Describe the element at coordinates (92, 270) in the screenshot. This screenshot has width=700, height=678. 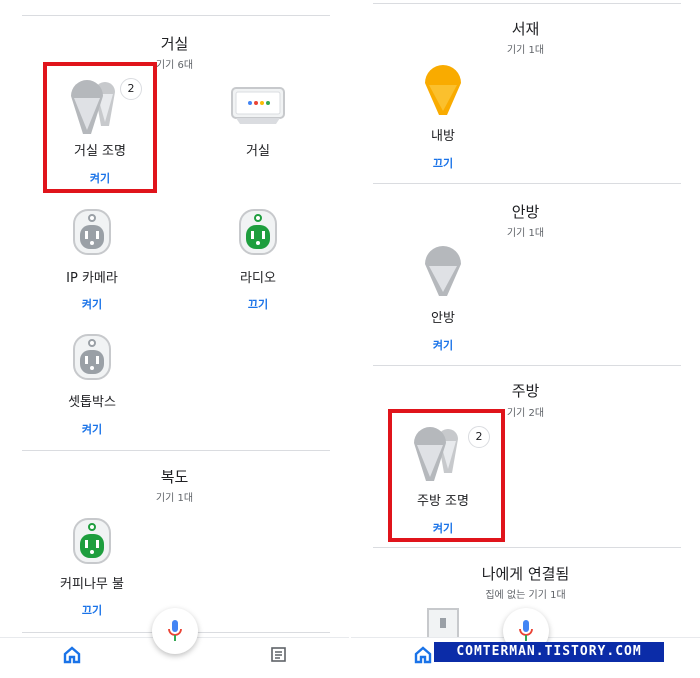
I see `device-tile-ip-camera: IP 카메라 켜기` at that location.